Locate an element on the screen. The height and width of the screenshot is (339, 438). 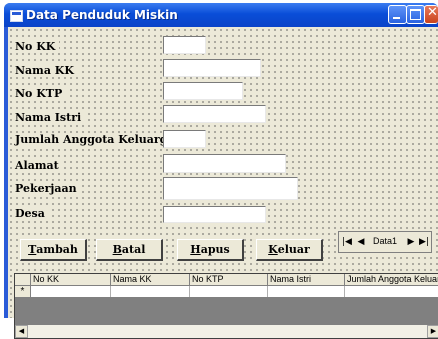
title-bar: Data Penduduk Miskin ✕ is located at coordinates (221, 15).